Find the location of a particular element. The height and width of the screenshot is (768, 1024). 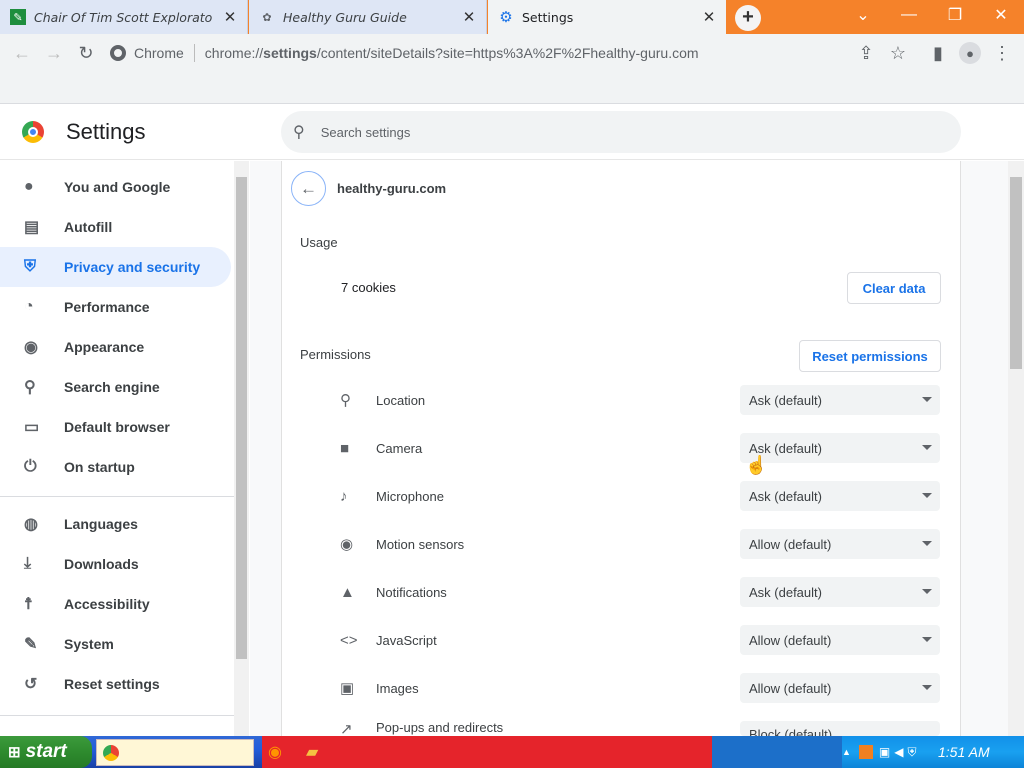

popups-select: Block (default) is located at coordinates (840, 728).